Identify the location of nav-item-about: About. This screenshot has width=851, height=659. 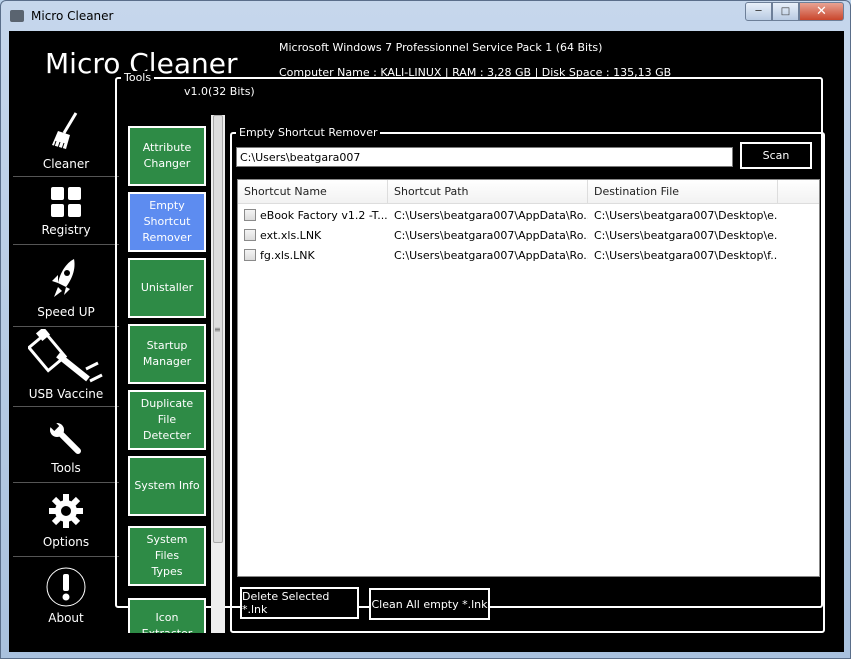
(66, 595).